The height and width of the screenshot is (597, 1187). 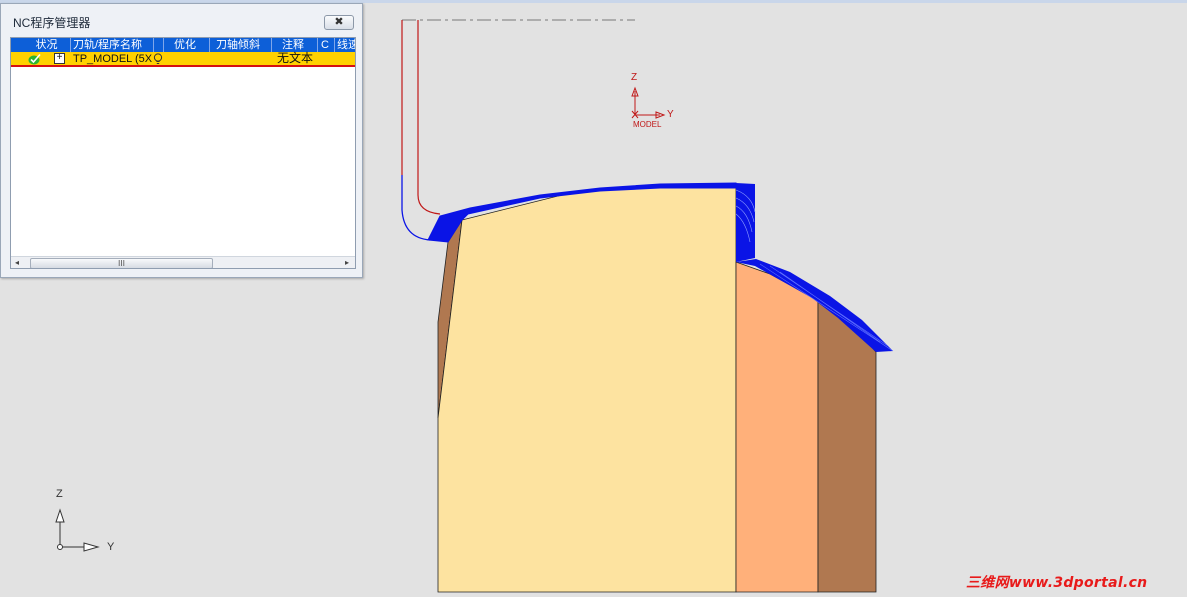 What do you see at coordinates (183, 59) in the screenshot?
I see `nc-program-row: + TP_MODEL (5X 无文本` at bounding box center [183, 59].